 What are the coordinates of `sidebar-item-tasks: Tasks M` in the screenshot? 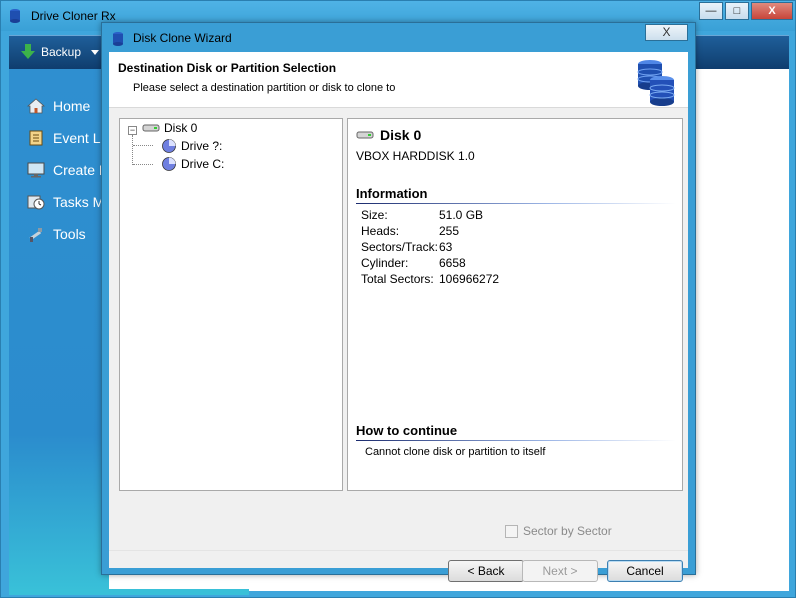 It's located at (65, 202).